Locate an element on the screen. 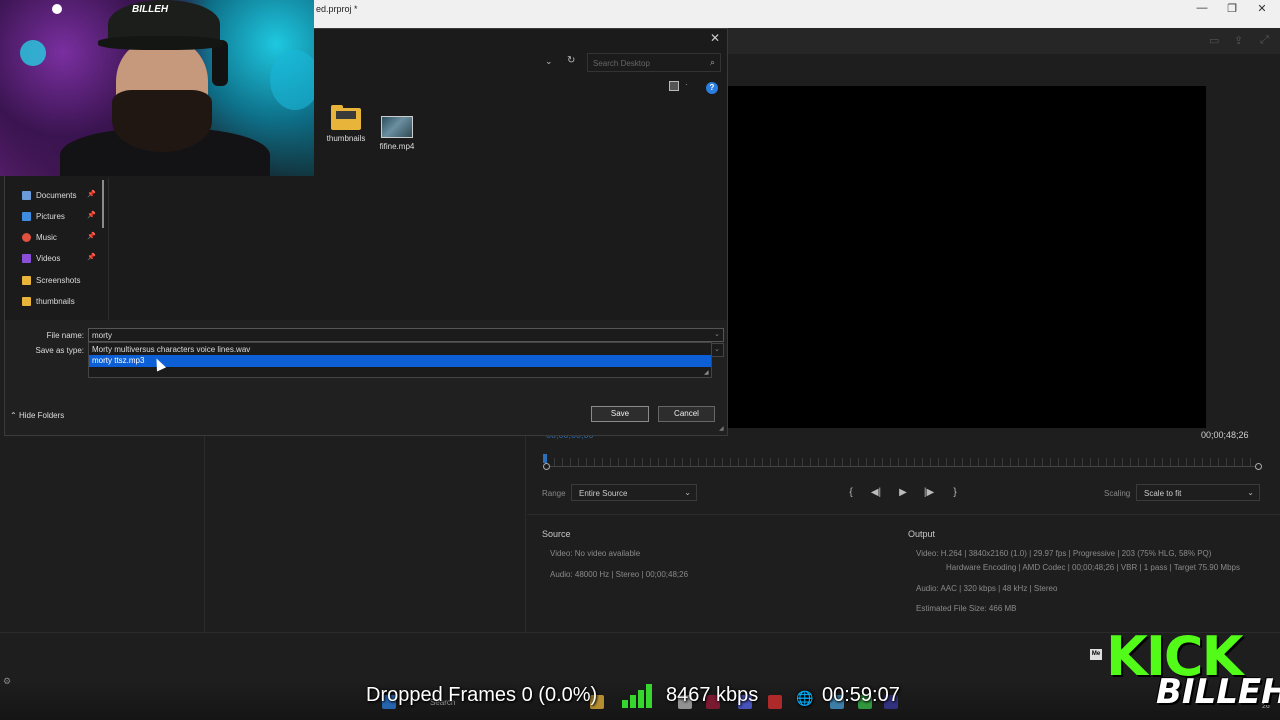  range-value: Entire Source is located at coordinates (603, 493).